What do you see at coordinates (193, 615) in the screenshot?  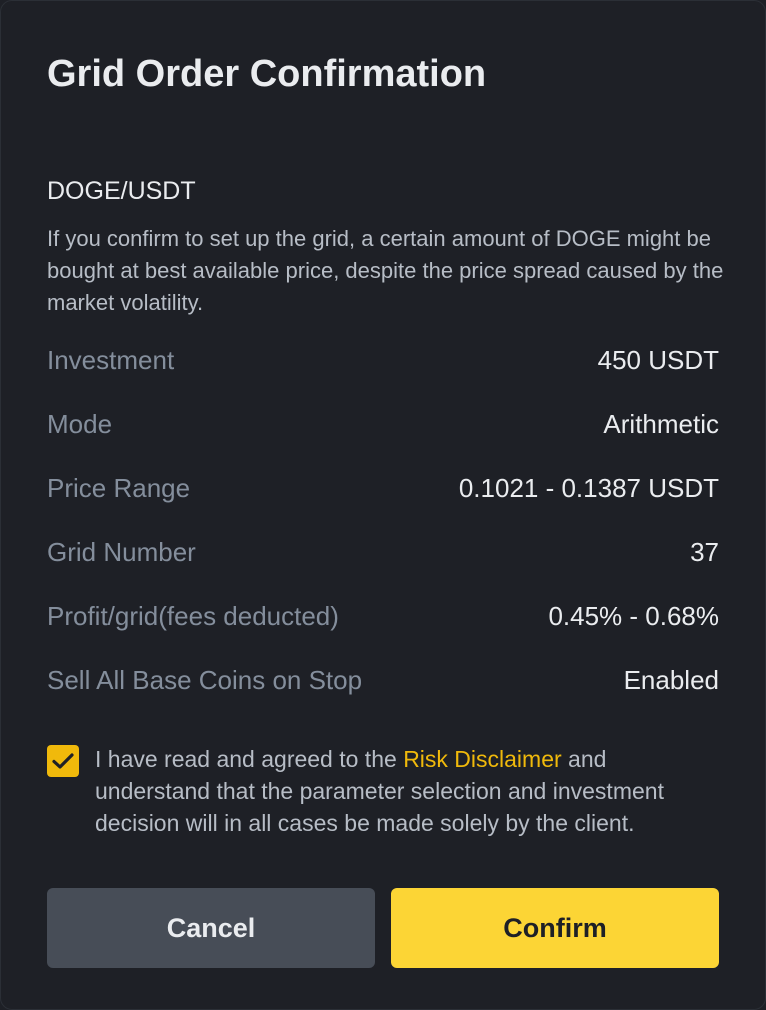 I see `detail-label: Profit/grid(fees deducted)` at bounding box center [193, 615].